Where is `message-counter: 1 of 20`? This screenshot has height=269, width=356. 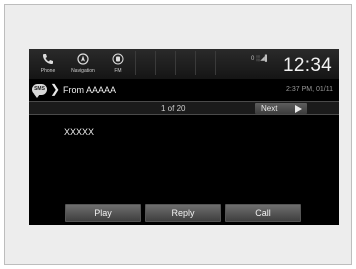 message-counter: 1 of 20 is located at coordinates (173, 108).